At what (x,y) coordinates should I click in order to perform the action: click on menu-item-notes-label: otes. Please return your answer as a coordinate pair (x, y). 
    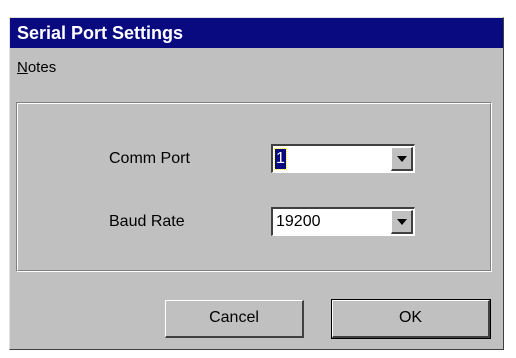
    Looking at the image, I should click on (42, 67).